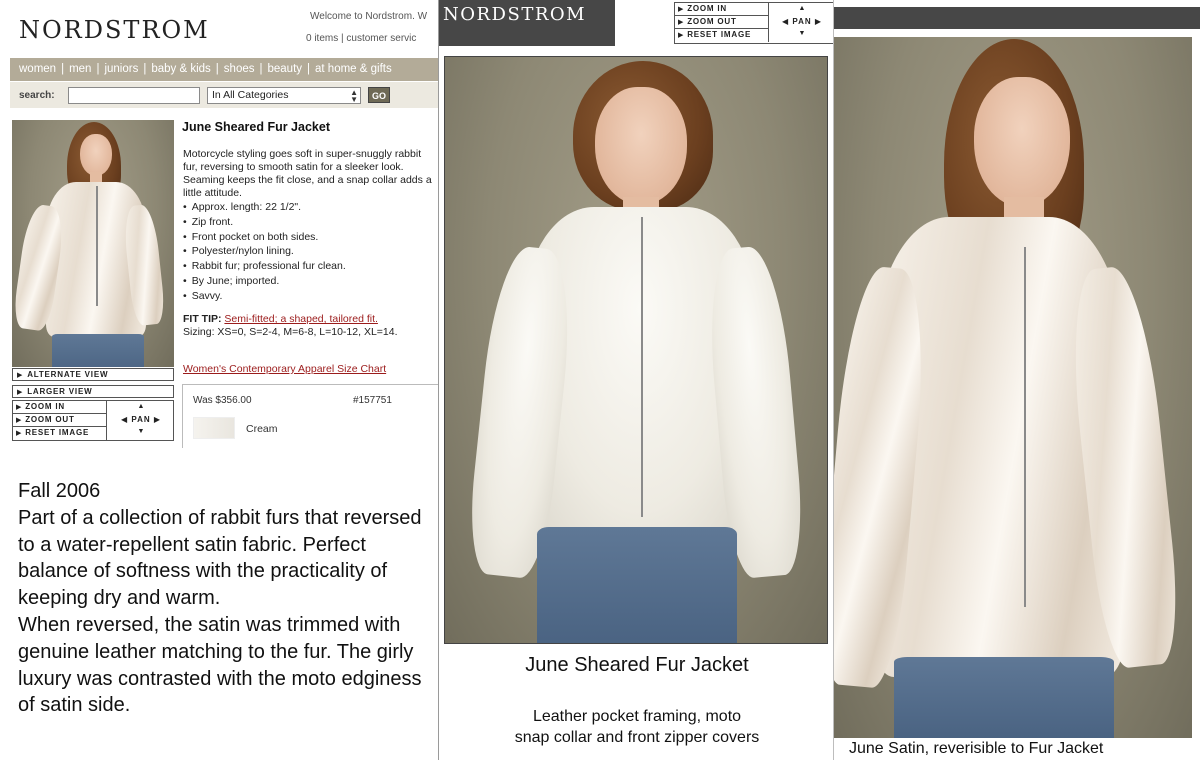 Image resolution: width=1200 pixels, height=760 pixels. I want to click on color-name: Cream, so click(262, 429).